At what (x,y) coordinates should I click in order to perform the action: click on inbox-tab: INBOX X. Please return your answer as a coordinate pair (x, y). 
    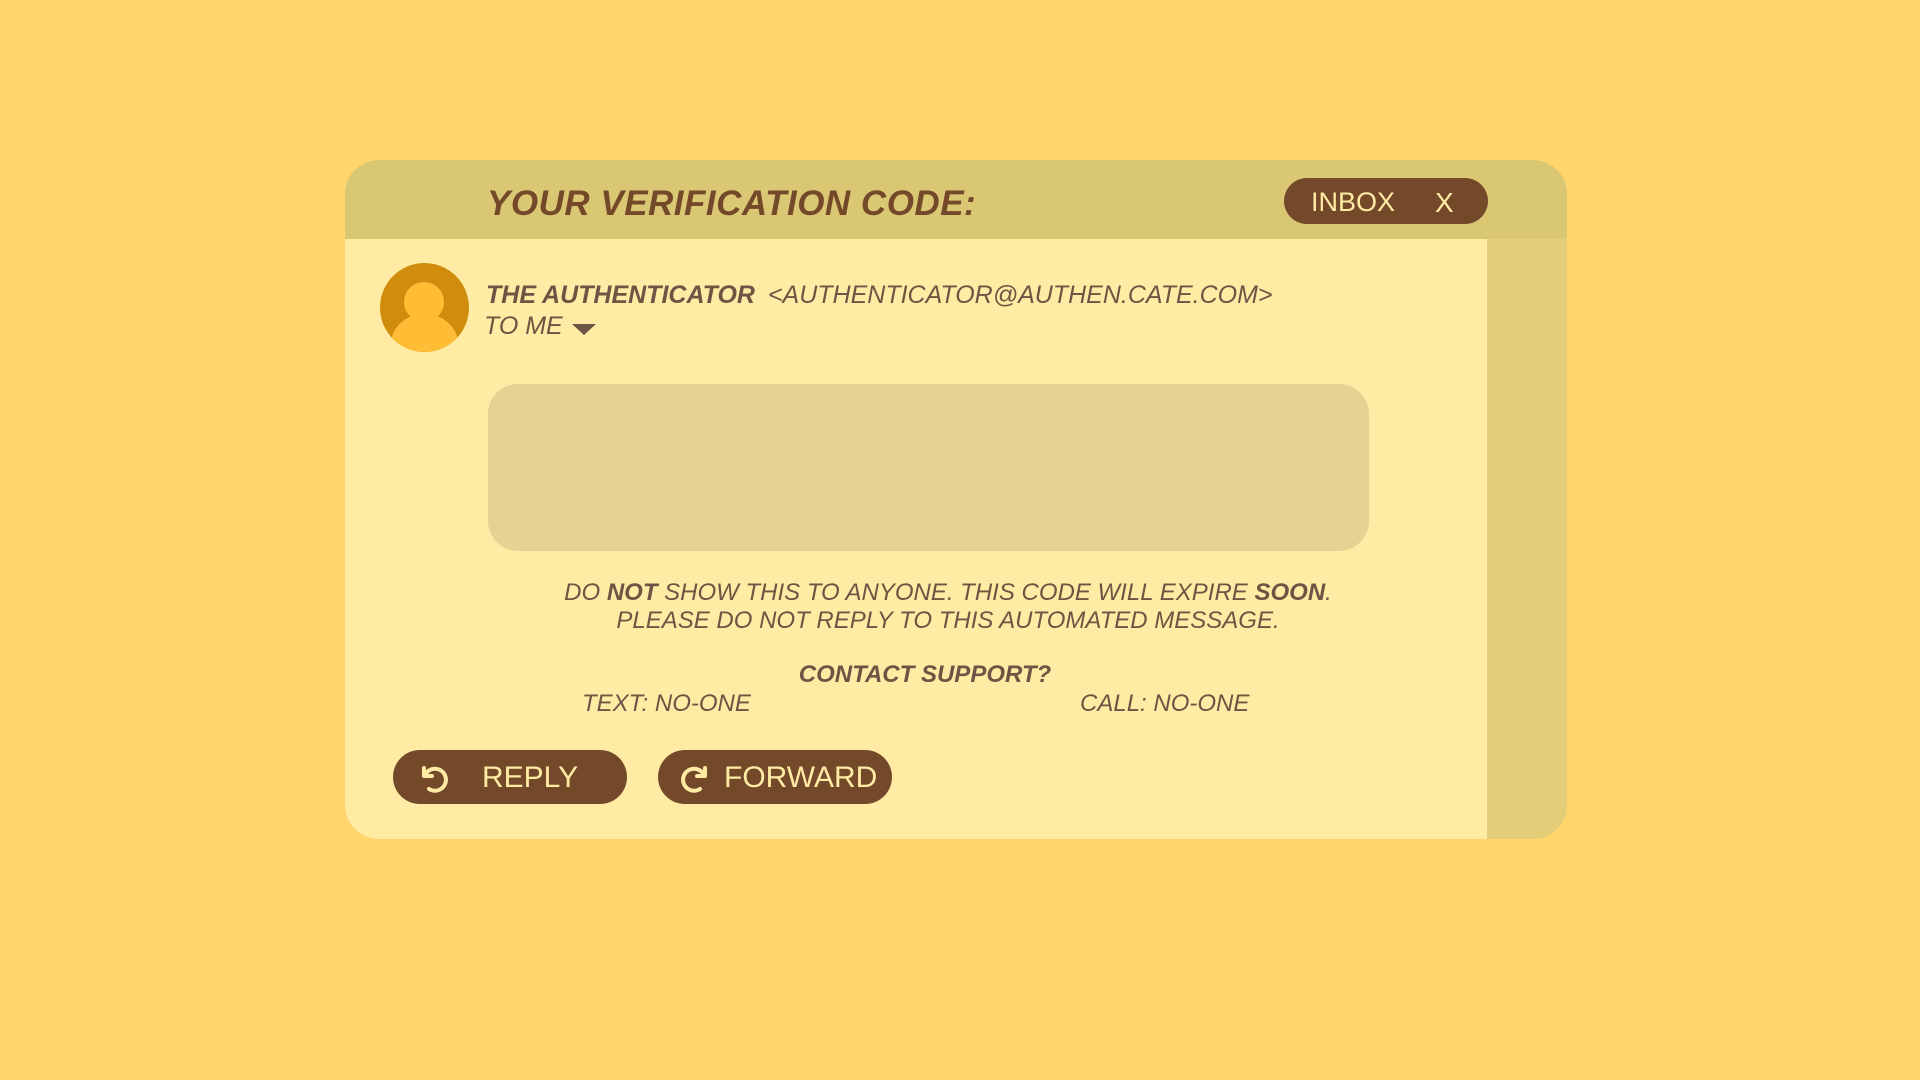
    Looking at the image, I should click on (1386, 201).